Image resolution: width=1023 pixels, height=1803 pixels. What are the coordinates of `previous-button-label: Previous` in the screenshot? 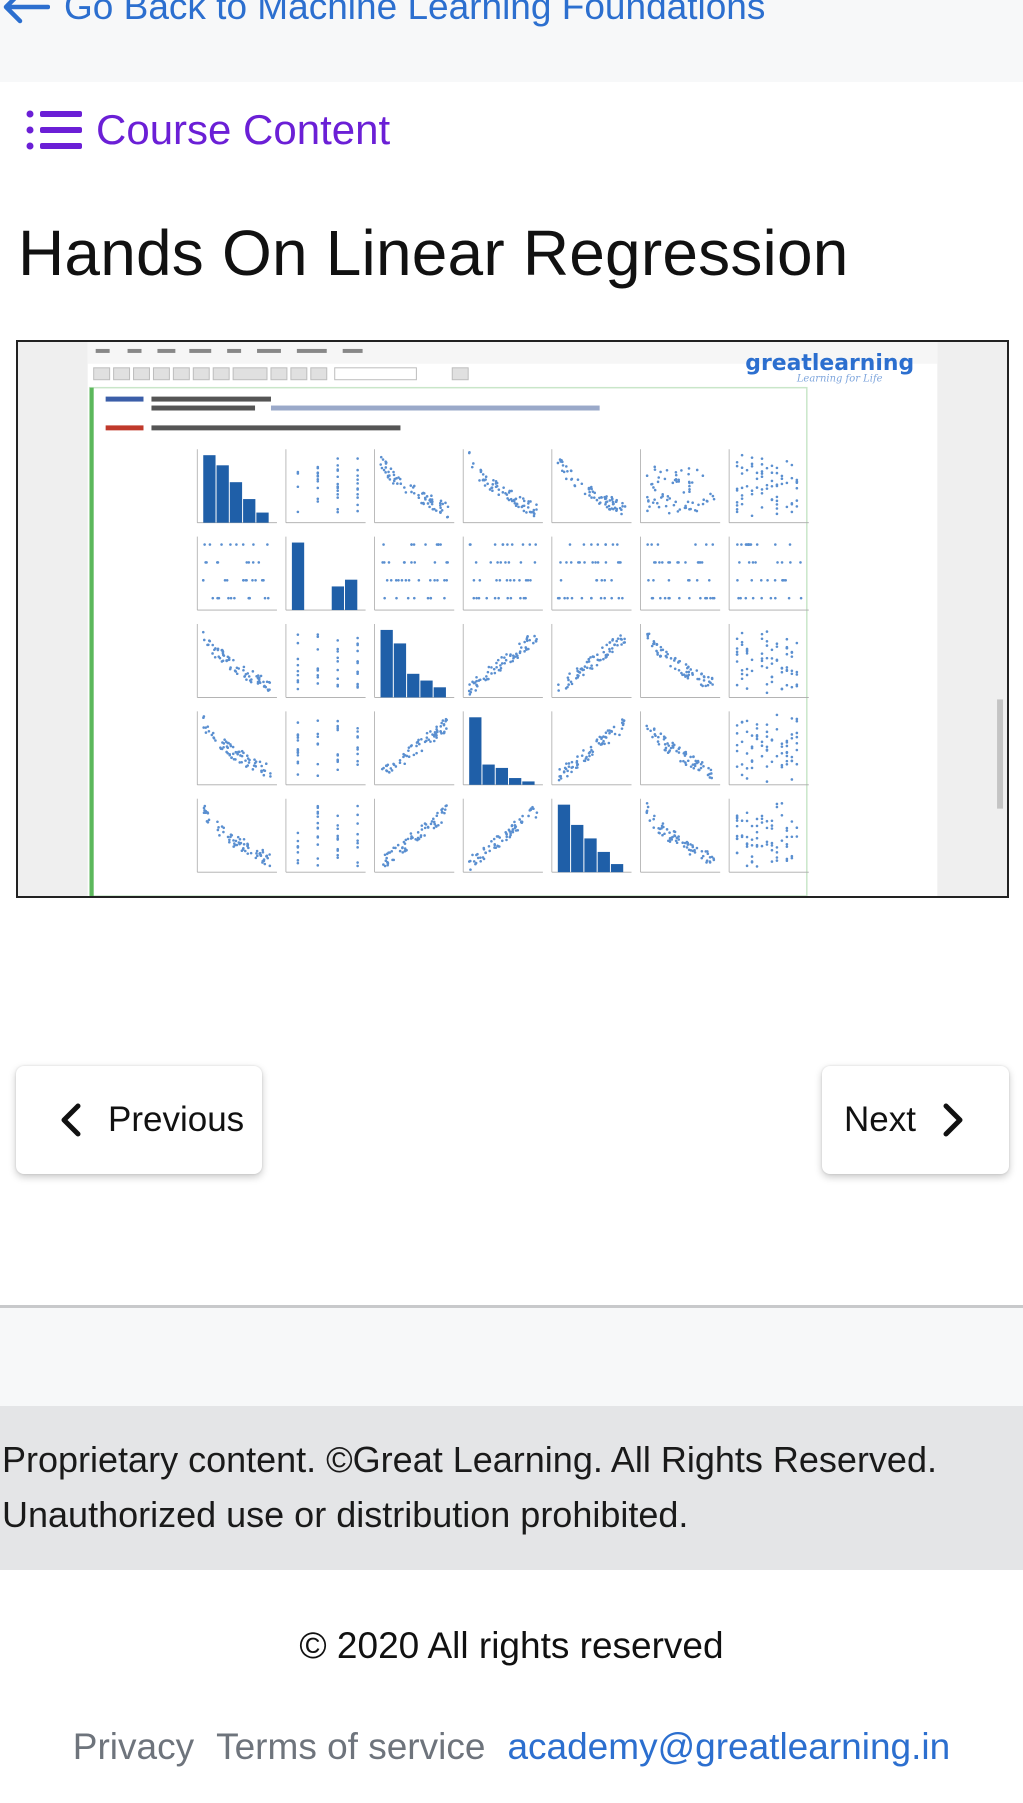 It's located at (176, 1119).